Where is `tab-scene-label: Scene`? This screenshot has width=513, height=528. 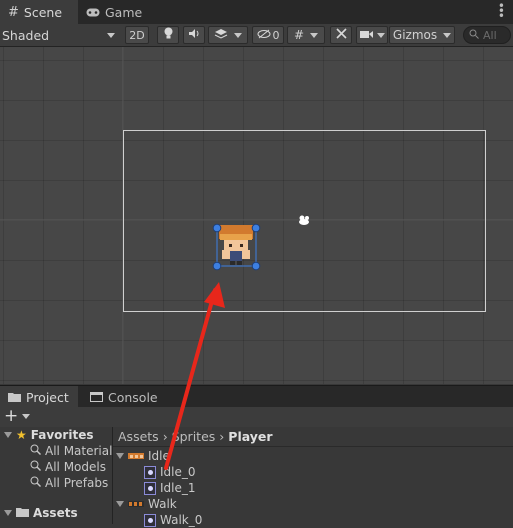 tab-scene-label: Scene is located at coordinates (43, 12).